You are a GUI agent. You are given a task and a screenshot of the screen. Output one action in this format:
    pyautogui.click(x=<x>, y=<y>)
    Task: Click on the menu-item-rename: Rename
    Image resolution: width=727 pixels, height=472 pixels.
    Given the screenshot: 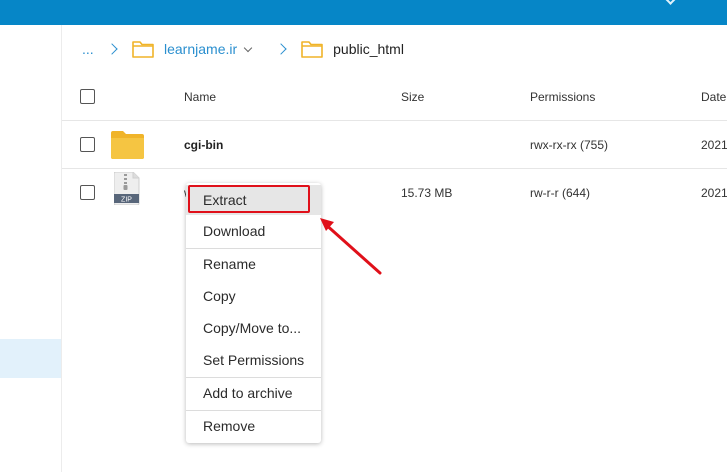 What is the action you would take?
    pyautogui.click(x=253, y=264)
    